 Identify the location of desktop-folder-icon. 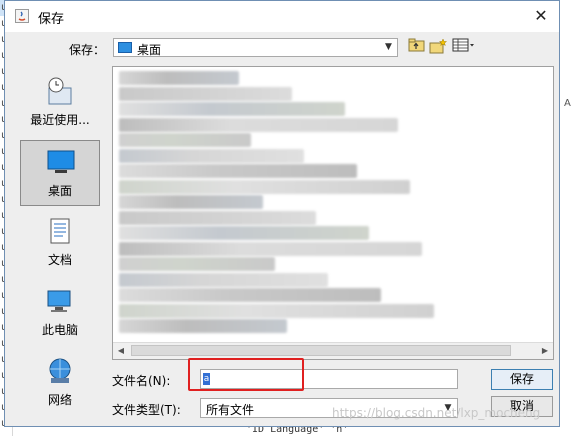
(125, 47).